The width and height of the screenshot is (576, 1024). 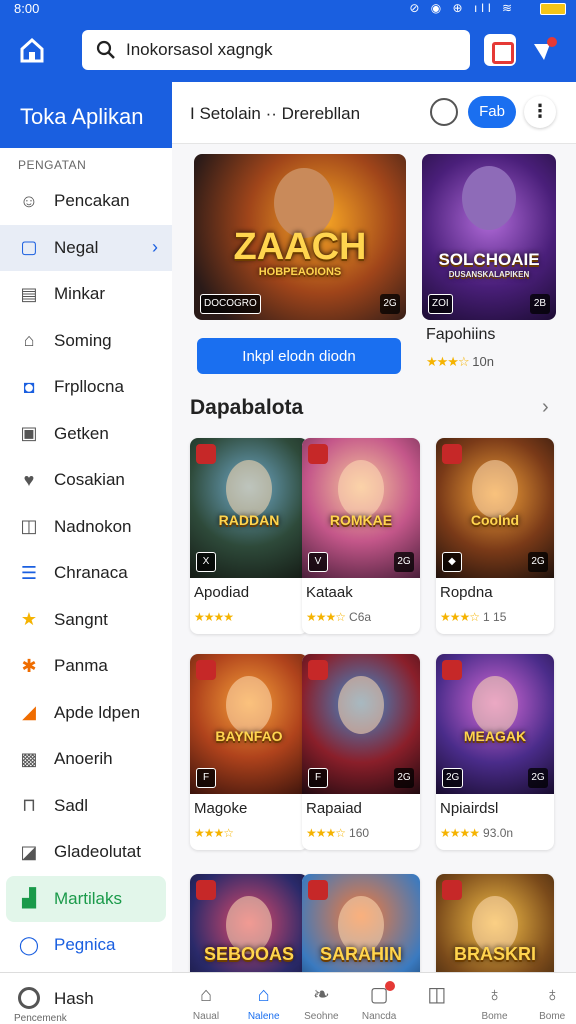 I want to click on game-card: RADDAN X Apodiad ★★★★, so click(x=249, y=536).